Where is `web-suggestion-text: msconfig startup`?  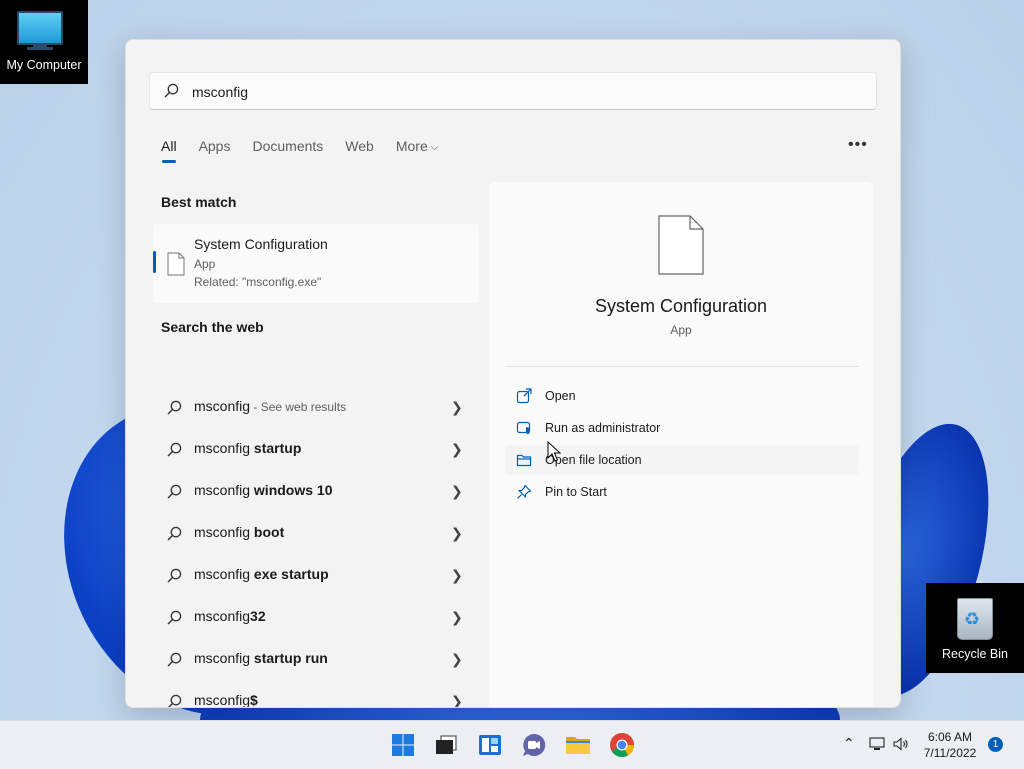
web-suggestion-text: msconfig startup is located at coordinates (247, 448).